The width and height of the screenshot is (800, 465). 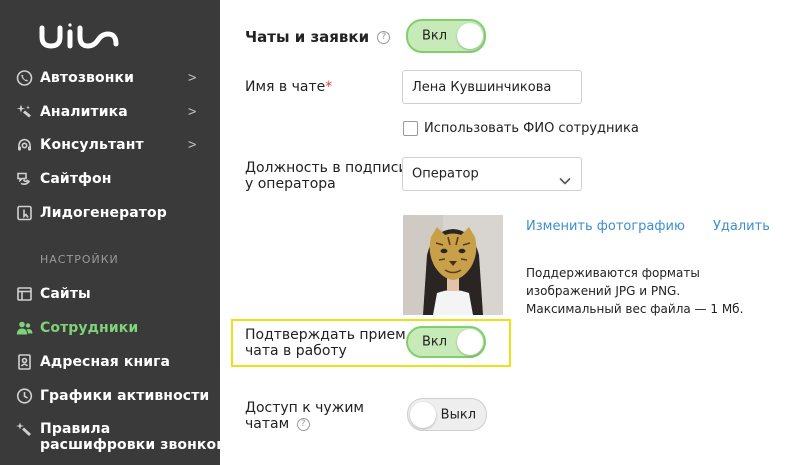 What do you see at coordinates (325, 335) in the screenshot?
I see `confirm-chat-label-line1: Подтверждать прием` at bounding box center [325, 335].